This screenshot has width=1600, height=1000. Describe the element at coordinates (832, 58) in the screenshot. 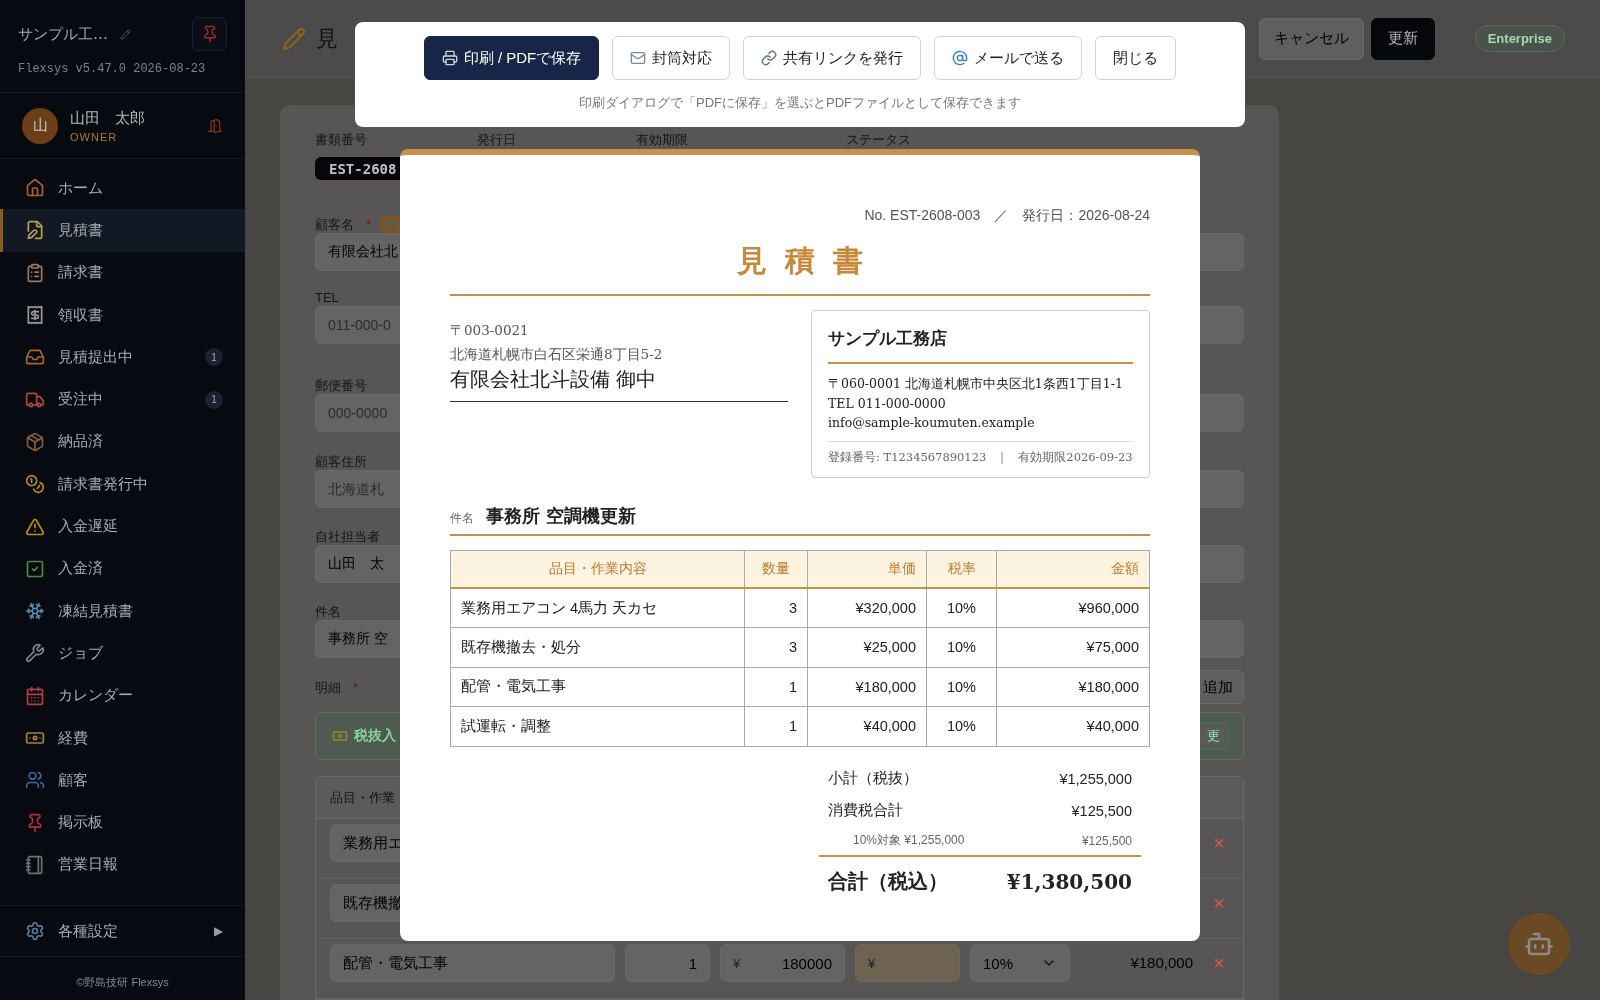

I see `toolbar-button: 共有リンクを発行` at that location.